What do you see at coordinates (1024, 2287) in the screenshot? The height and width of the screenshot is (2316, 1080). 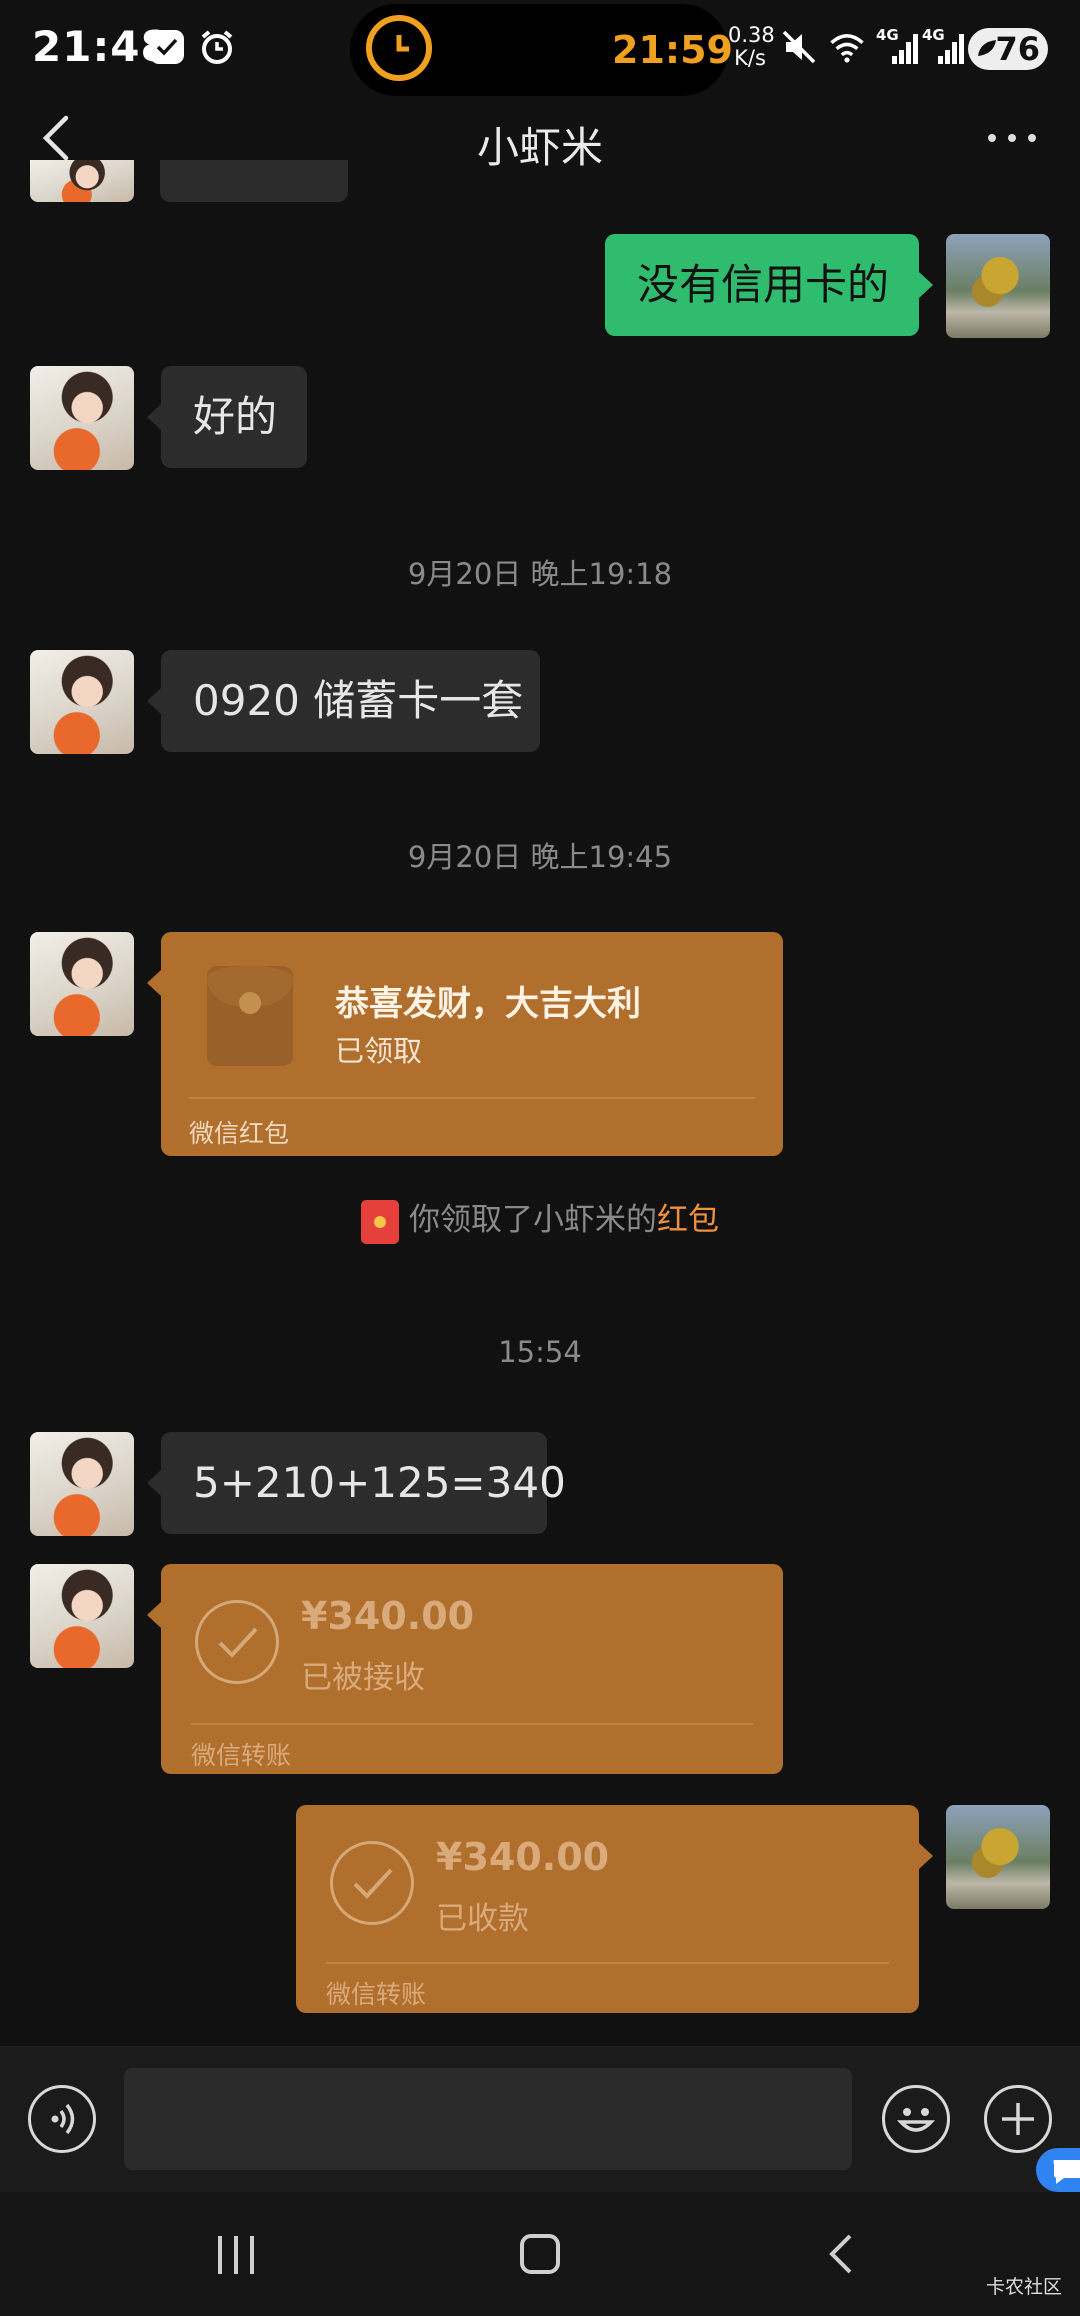 I see `watermark: 卡农社区` at bounding box center [1024, 2287].